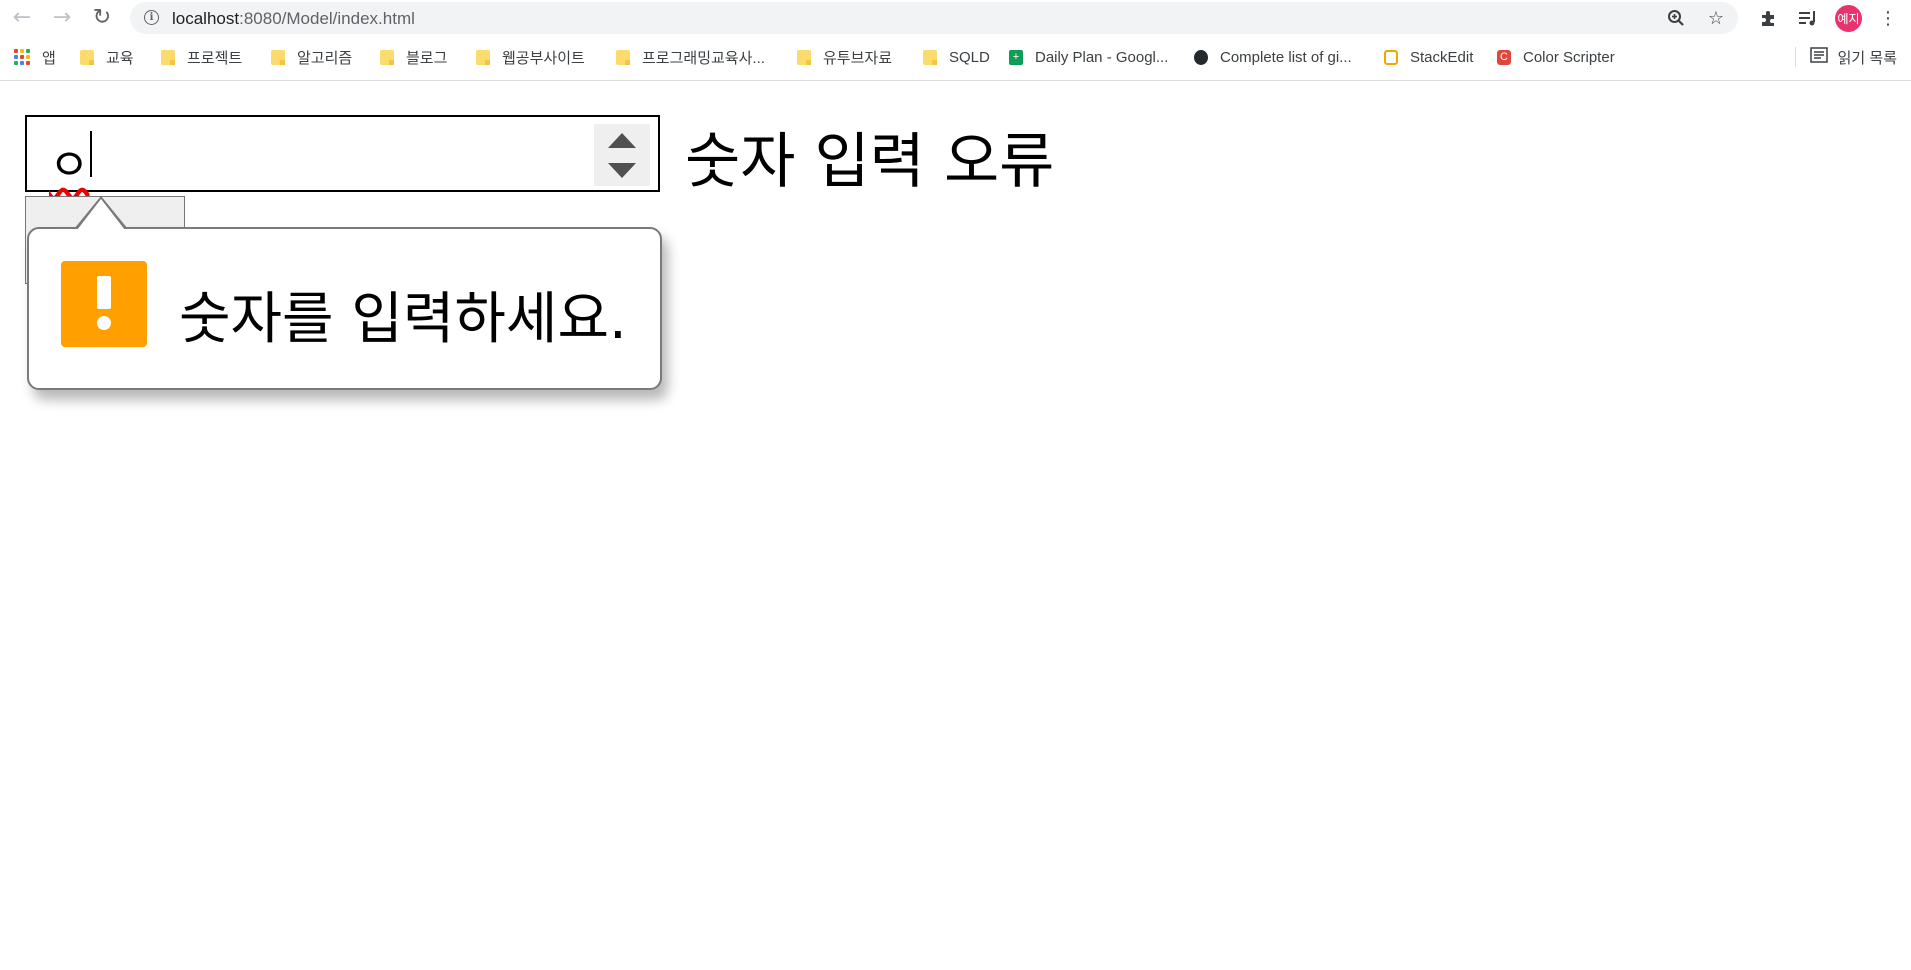  Describe the element at coordinates (622, 170) in the screenshot. I see `spin-down-arrow-icon` at that location.